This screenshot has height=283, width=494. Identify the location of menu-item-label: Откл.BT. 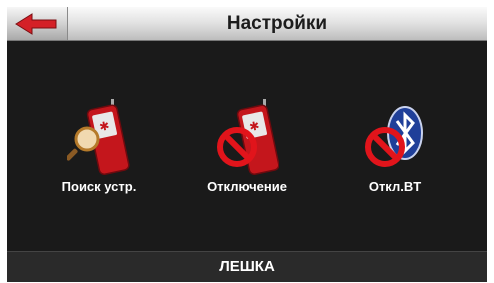
(395, 186).